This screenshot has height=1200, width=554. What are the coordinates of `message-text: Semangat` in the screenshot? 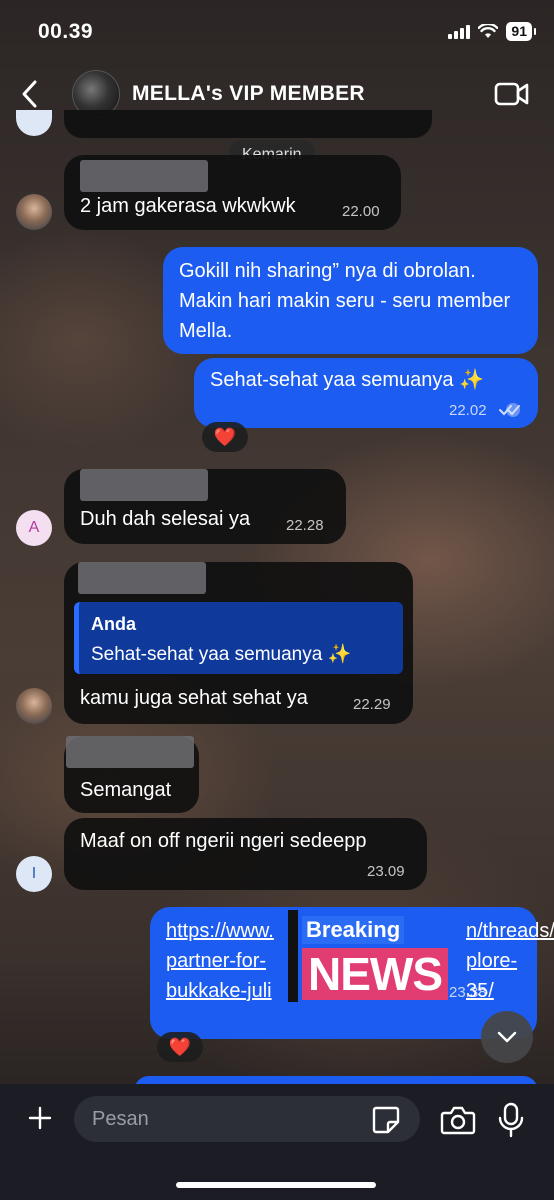 It's located at (126, 790).